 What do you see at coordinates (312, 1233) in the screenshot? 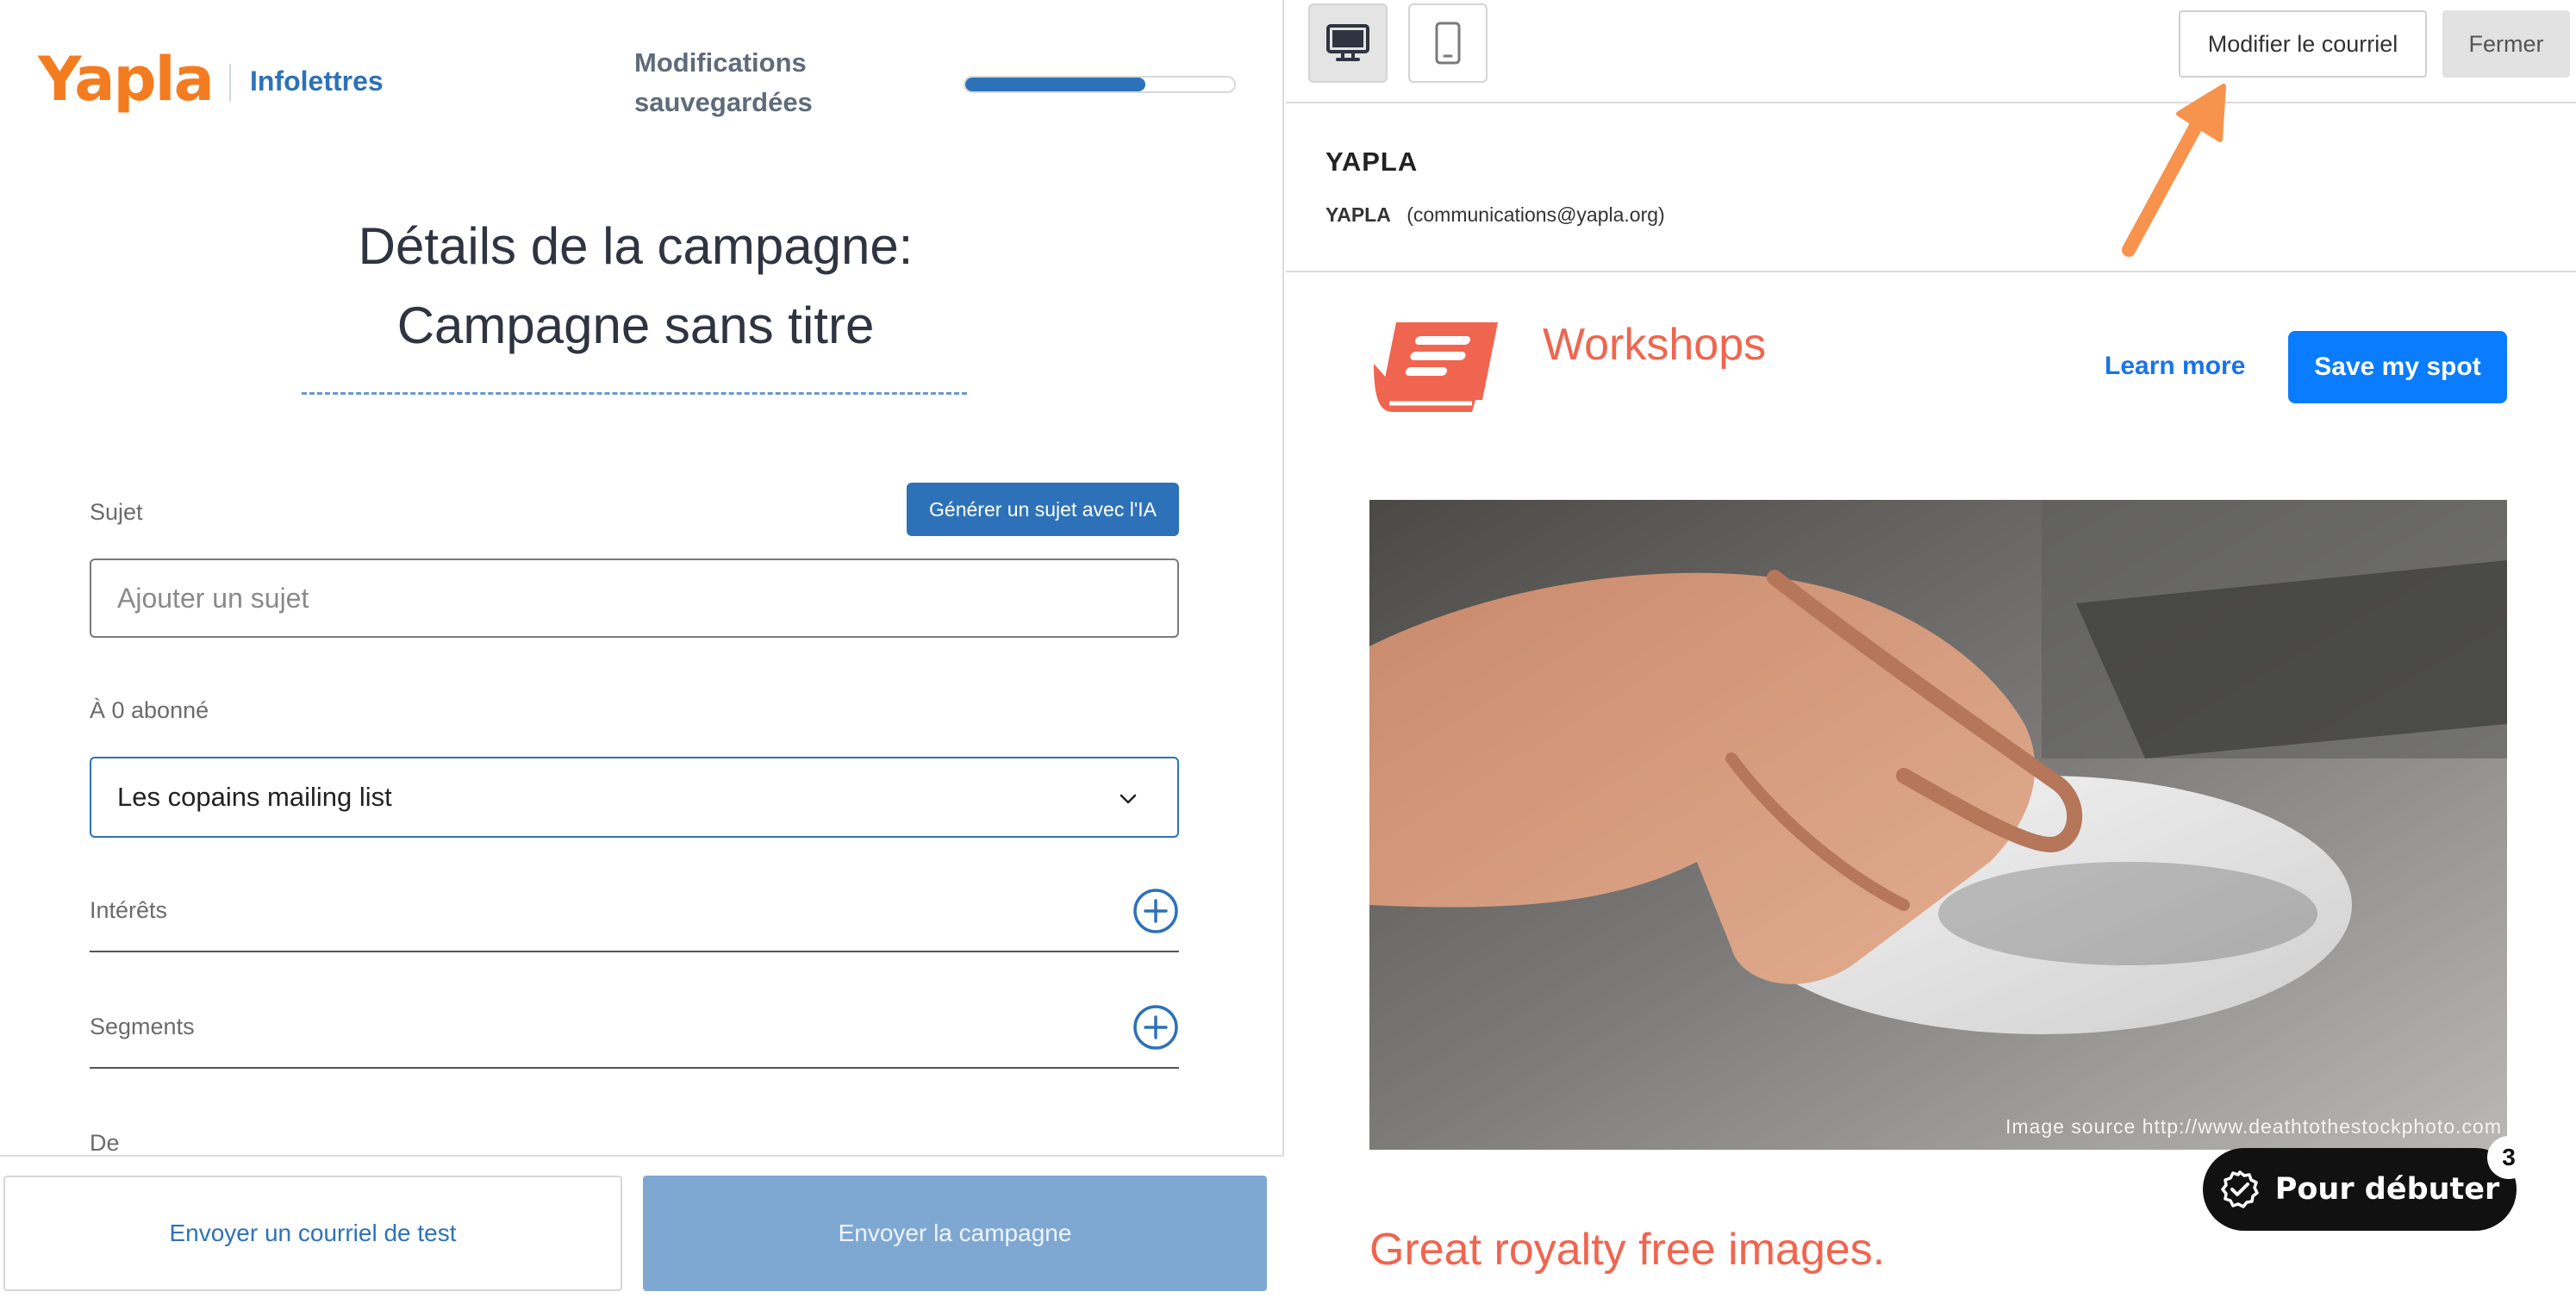
I see `send-test-email-button: Envoyer un courriel de test` at bounding box center [312, 1233].